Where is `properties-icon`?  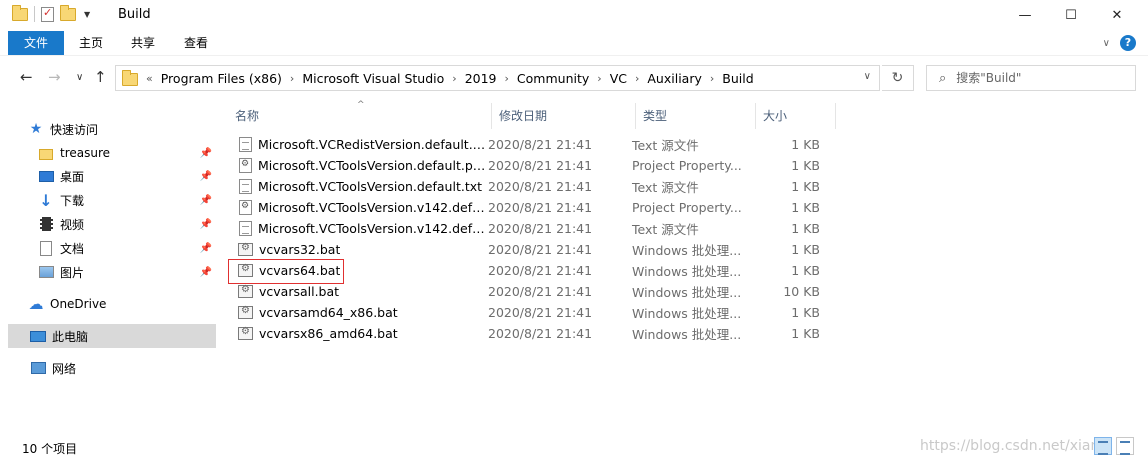 properties-icon is located at coordinates (47, 14).